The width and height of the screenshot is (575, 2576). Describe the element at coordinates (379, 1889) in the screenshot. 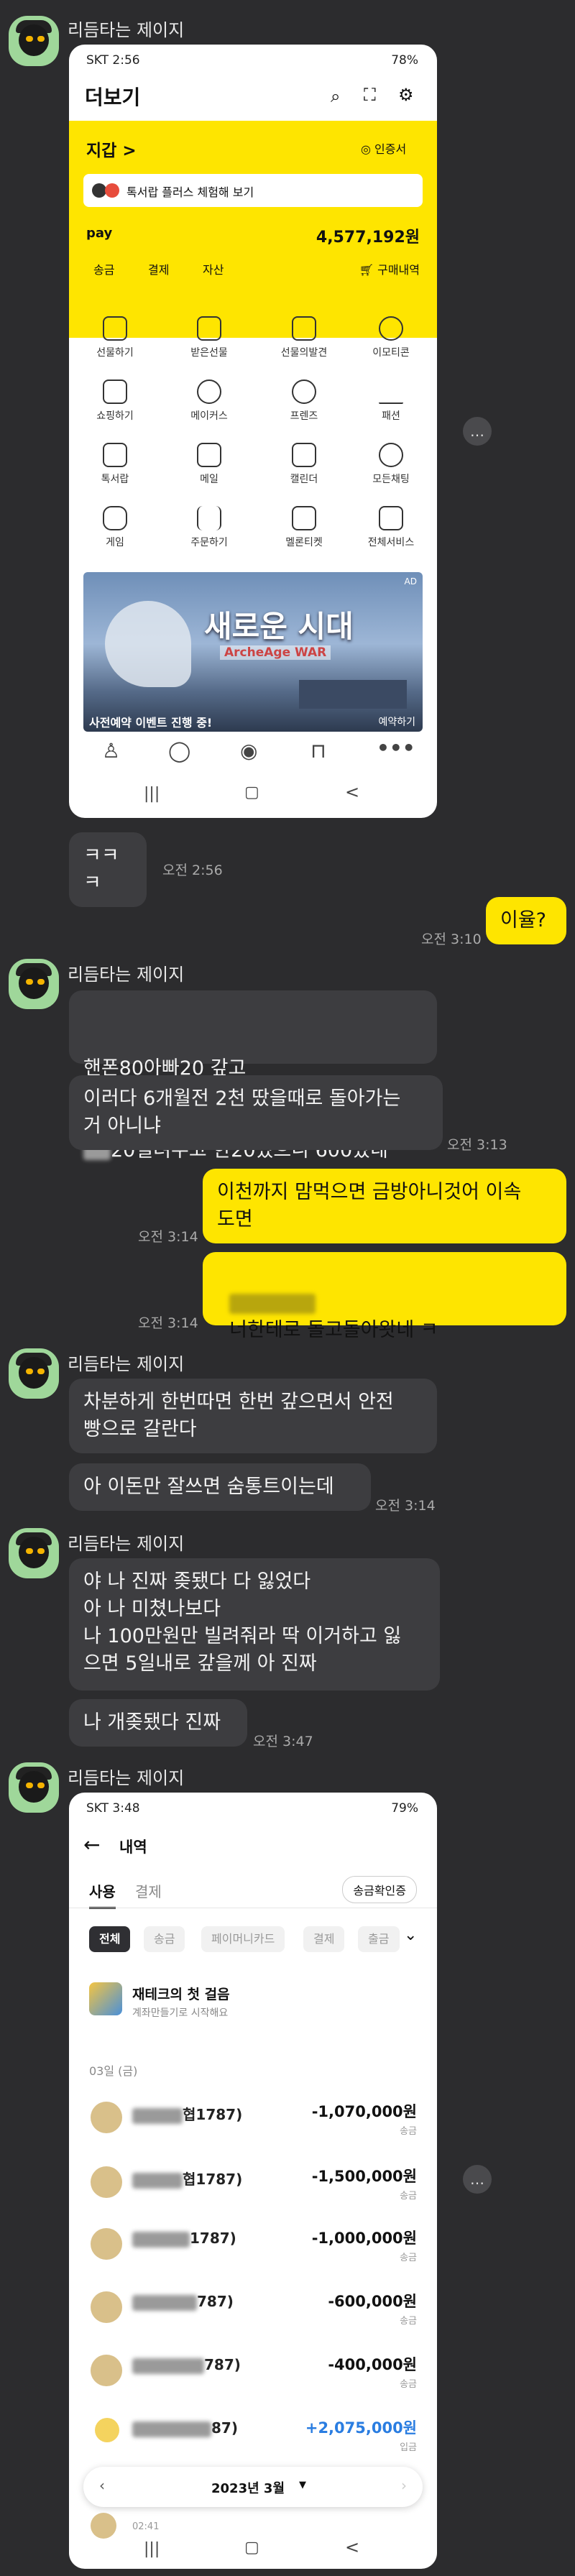

I see `transfer-confirm-button: 송금확인증` at that location.